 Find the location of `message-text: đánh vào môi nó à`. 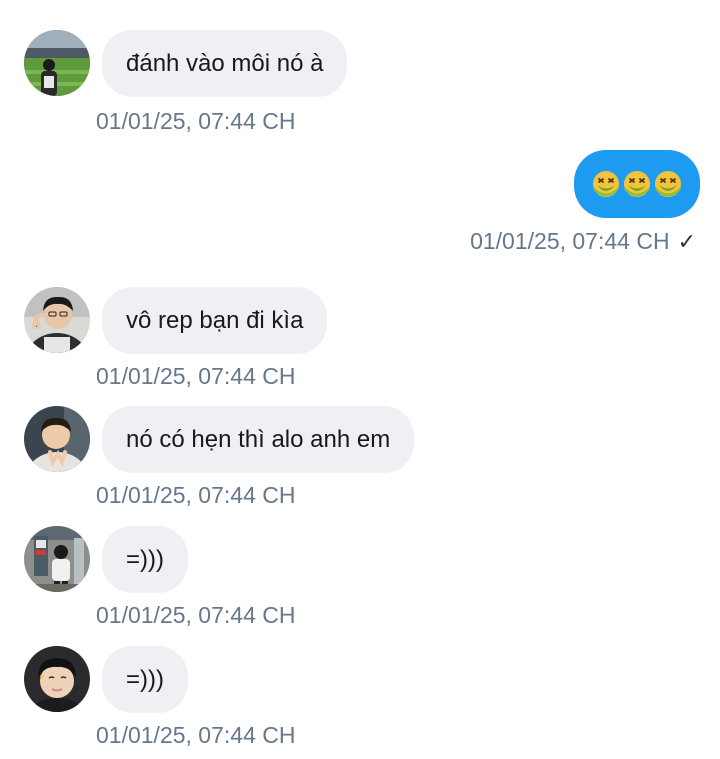

message-text: đánh vào môi nó à is located at coordinates (225, 63).